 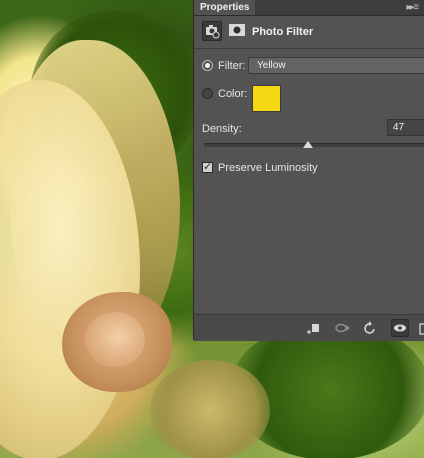 What do you see at coordinates (212, 31) in the screenshot?
I see `adjustment-camera-icon` at bounding box center [212, 31].